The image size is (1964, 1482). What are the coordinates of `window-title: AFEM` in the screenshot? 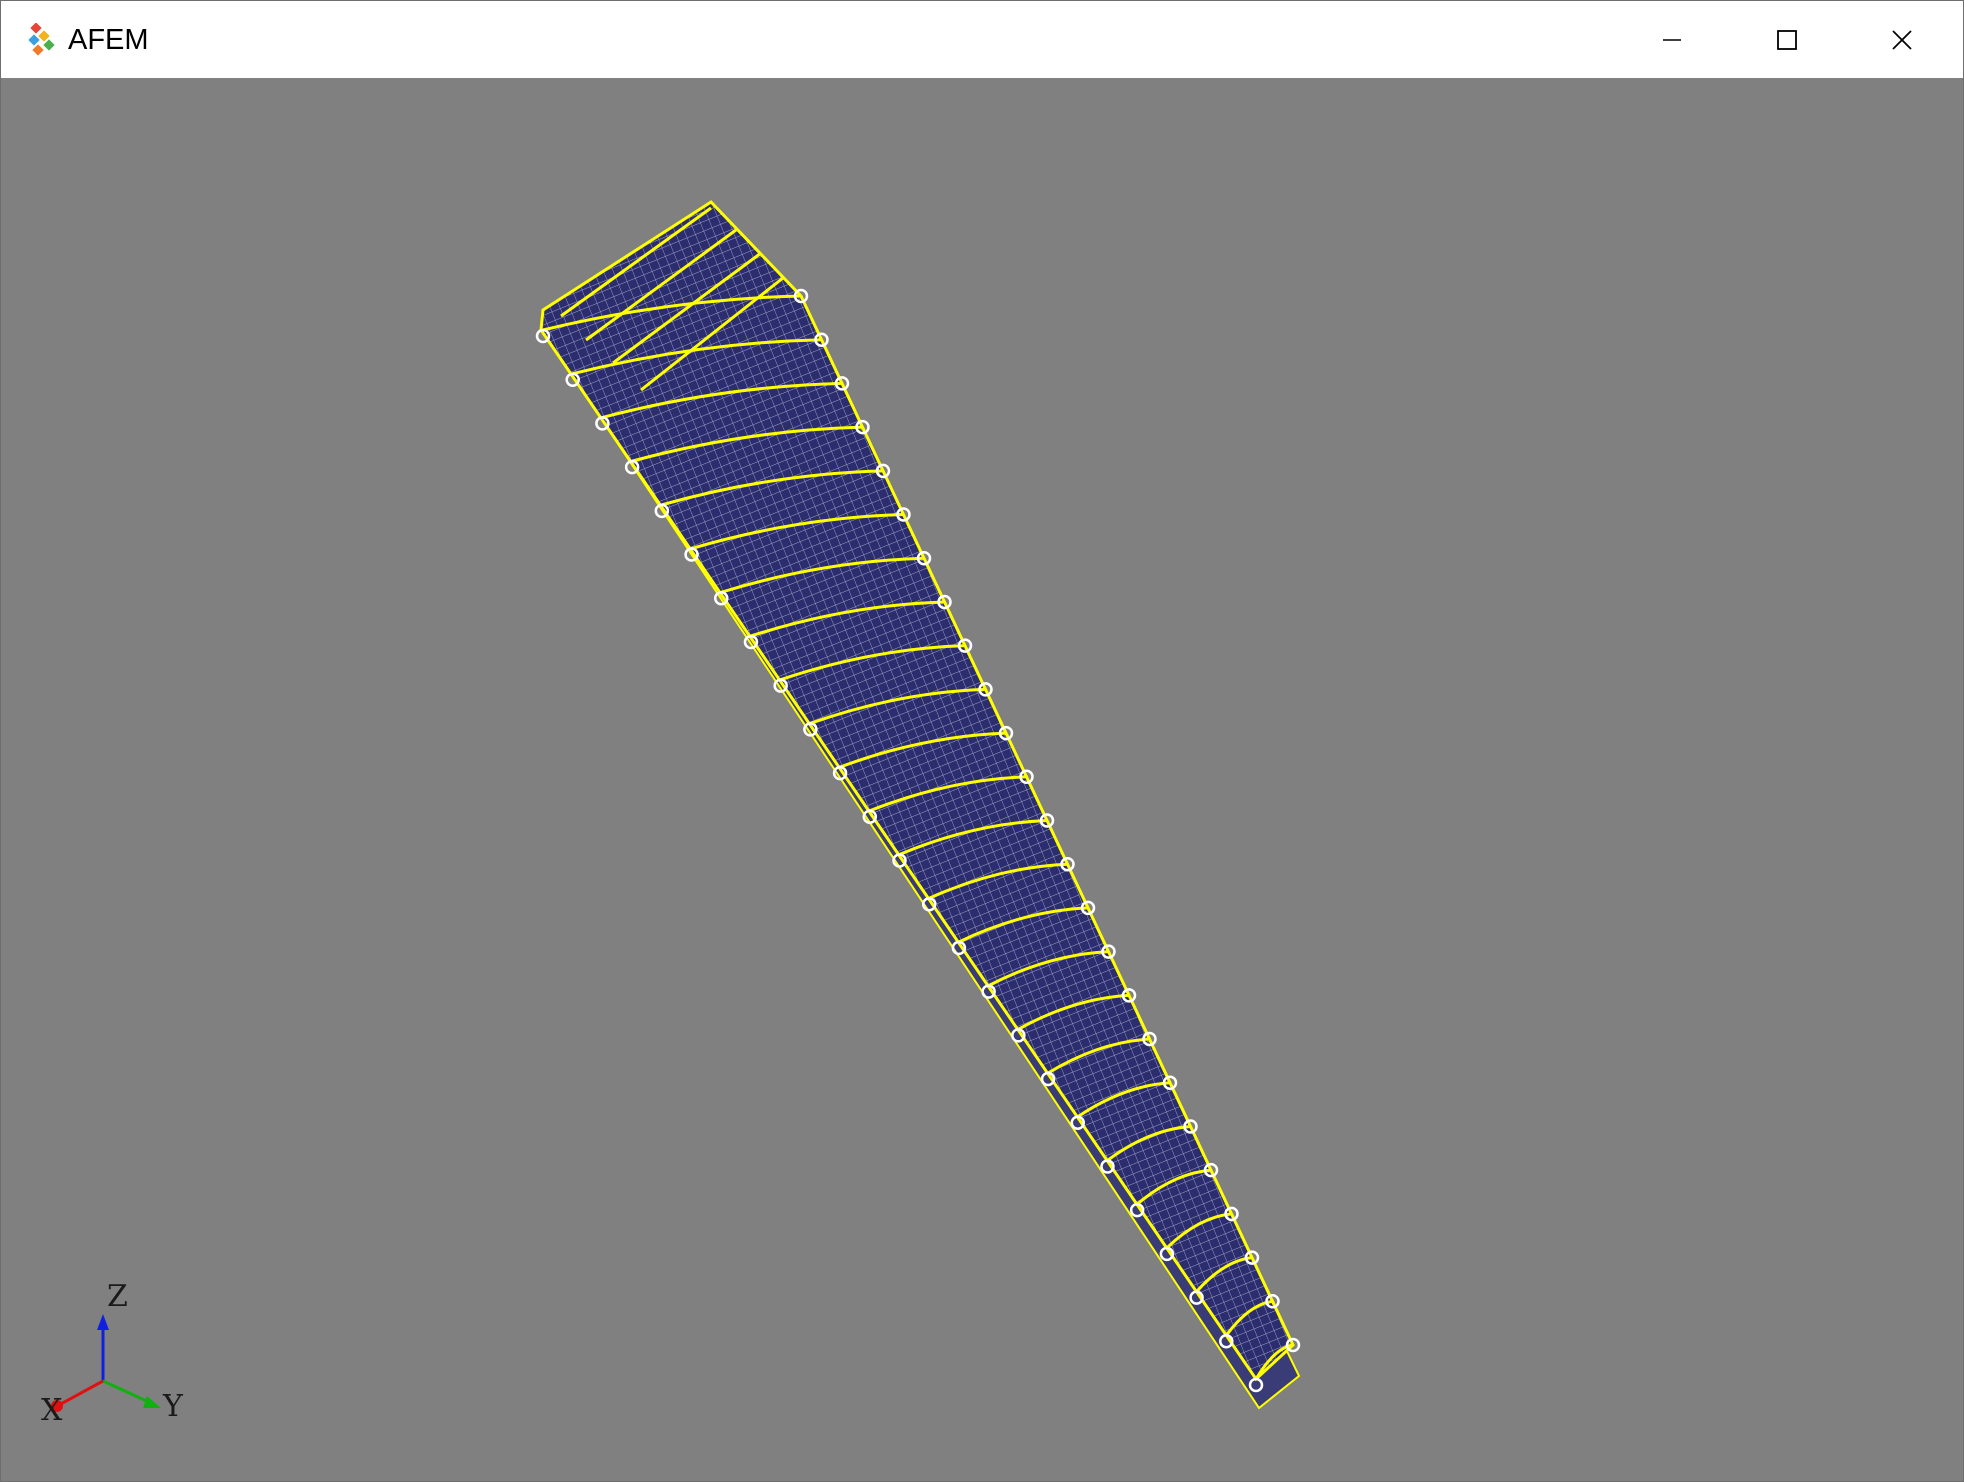 It's located at (108, 40).